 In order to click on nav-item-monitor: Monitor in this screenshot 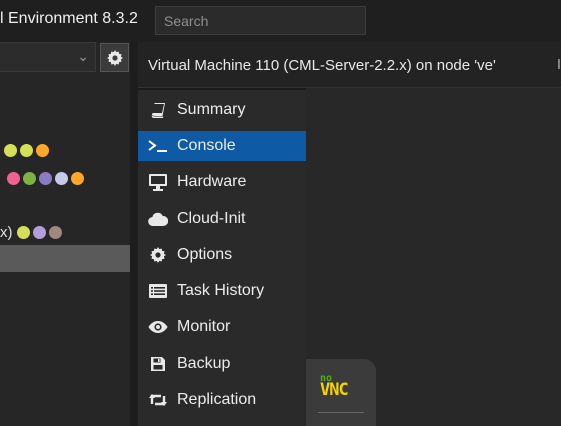, I will do `click(222, 327)`.